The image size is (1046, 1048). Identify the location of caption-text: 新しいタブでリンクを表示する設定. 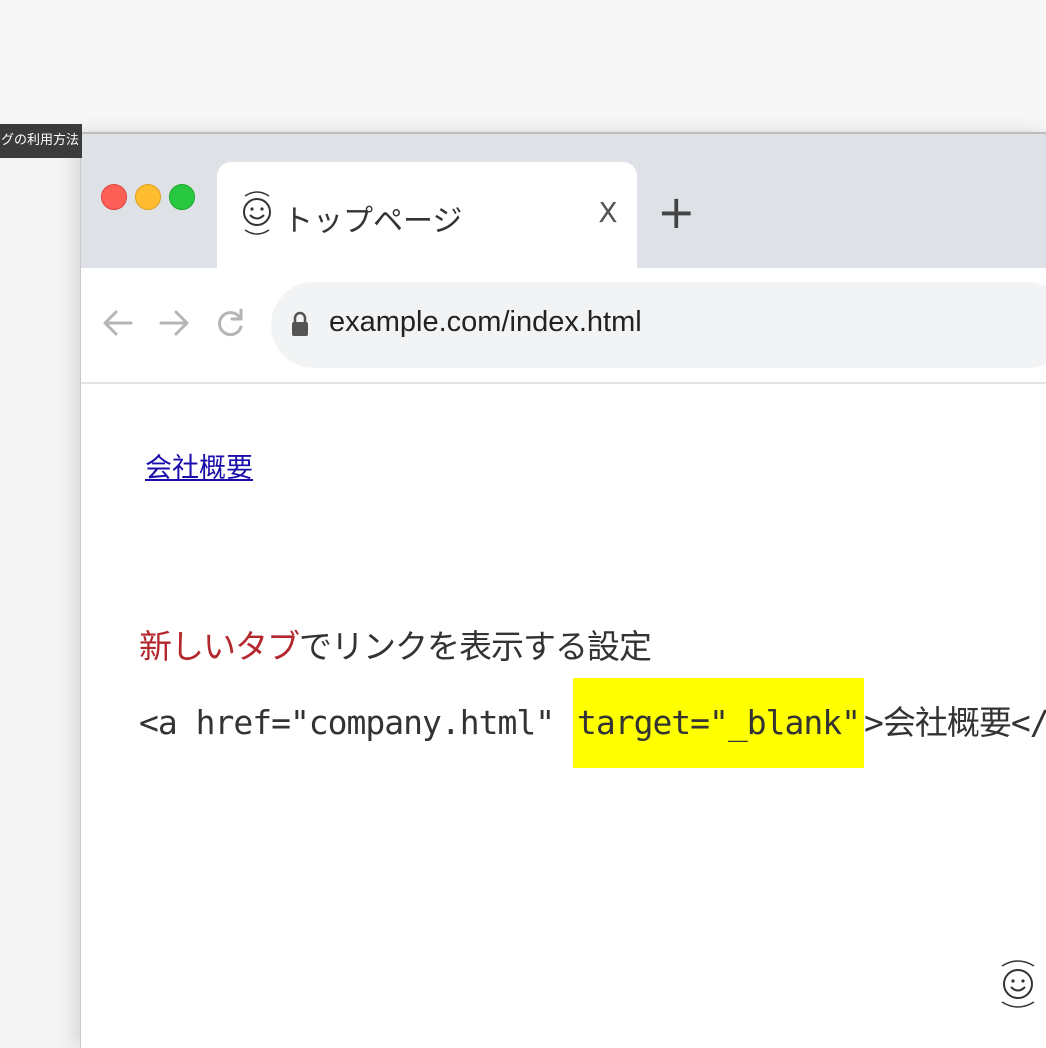
(395, 644).